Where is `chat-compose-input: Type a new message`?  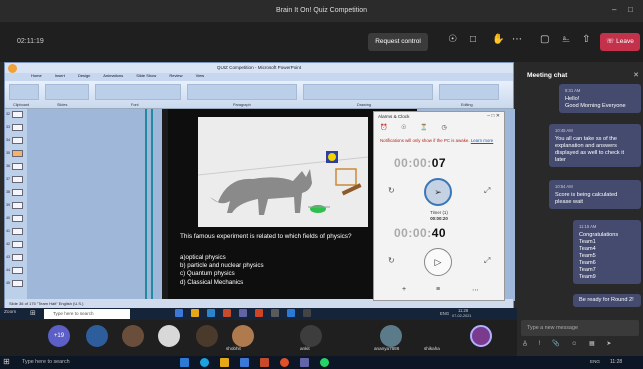 chat-compose-input: Type a new message is located at coordinates (580, 328).